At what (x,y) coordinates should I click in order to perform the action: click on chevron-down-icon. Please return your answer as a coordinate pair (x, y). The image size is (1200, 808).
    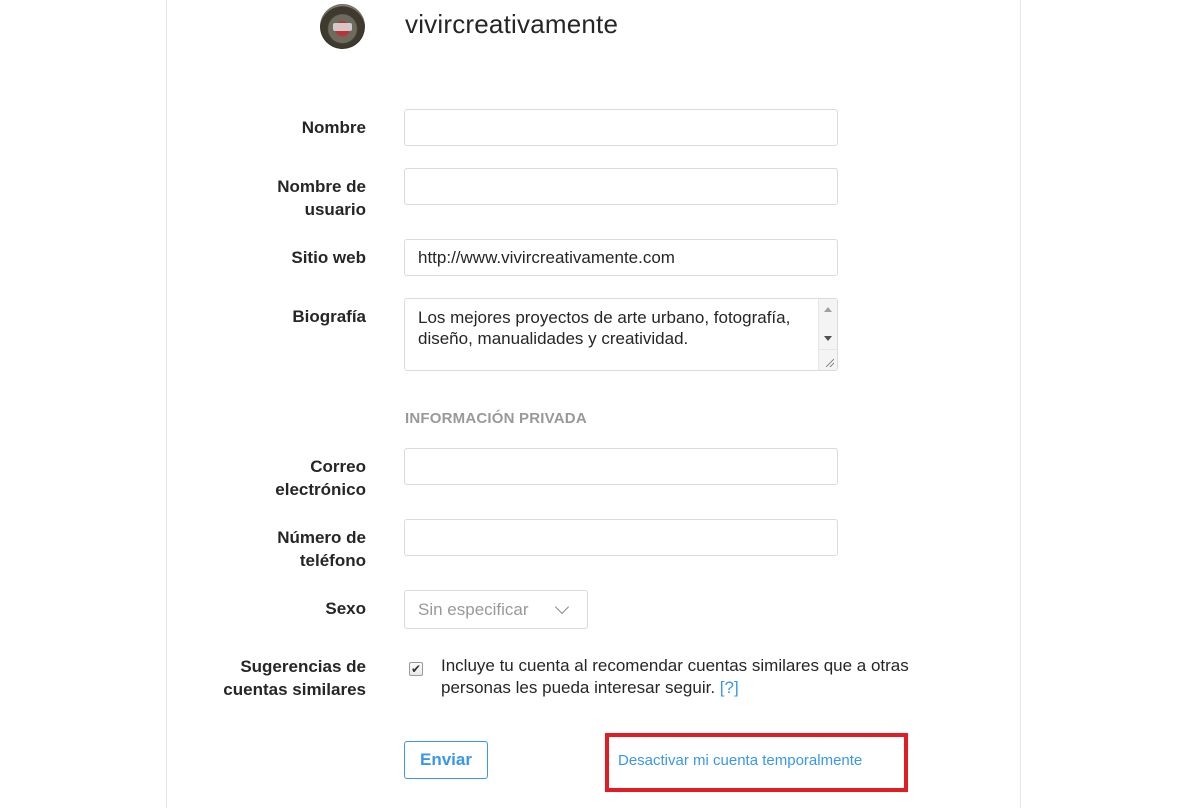
    Looking at the image, I should click on (562, 607).